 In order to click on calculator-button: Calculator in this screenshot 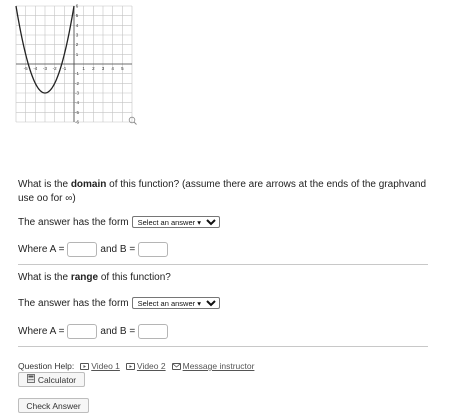, I will do `click(51, 379)`.